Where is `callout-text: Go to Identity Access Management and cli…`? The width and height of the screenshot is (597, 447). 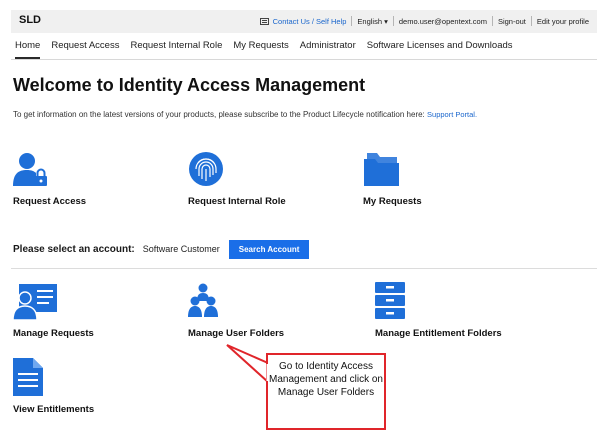
callout-text: Go to Identity Access Management and cli… is located at coordinates (326, 379).